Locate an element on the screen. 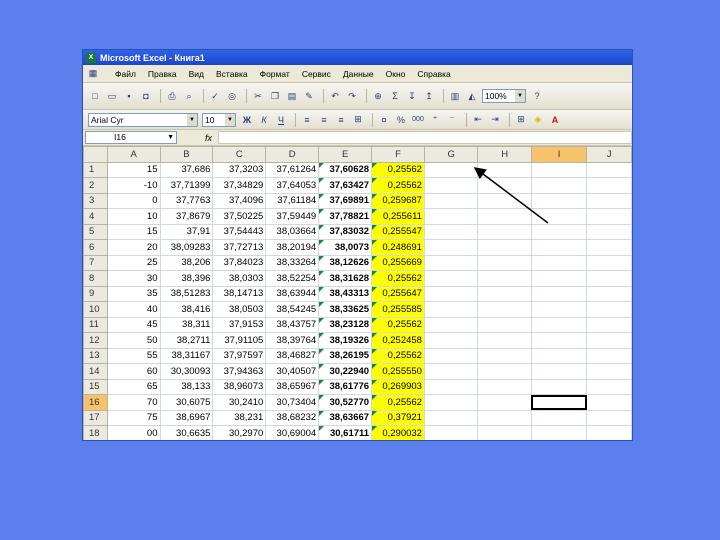  cell-h17 is located at coordinates (504, 417).